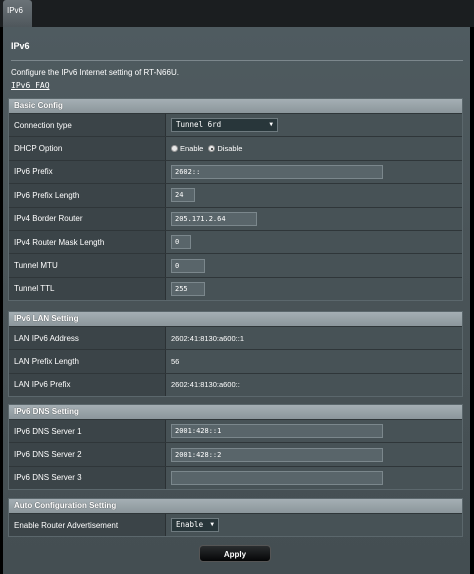 The width and height of the screenshot is (474, 574). What do you see at coordinates (235, 265) in the screenshot?
I see `tunnel-mtu-row: Tunnel MTU 0` at bounding box center [235, 265].